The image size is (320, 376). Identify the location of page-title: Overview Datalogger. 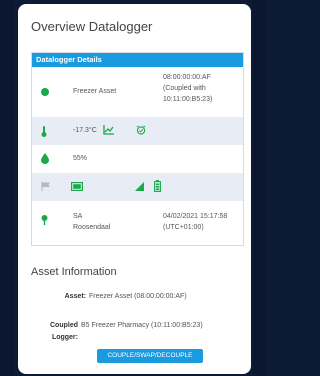
(92, 26).